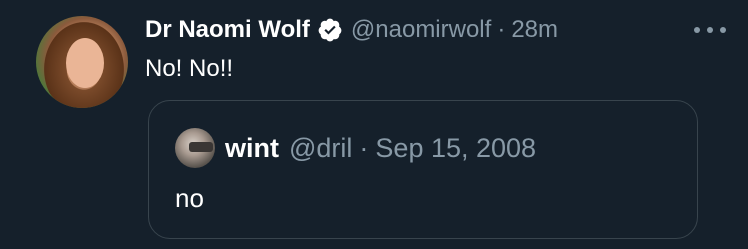 The image size is (748, 249). I want to click on avatar, so click(82, 62).